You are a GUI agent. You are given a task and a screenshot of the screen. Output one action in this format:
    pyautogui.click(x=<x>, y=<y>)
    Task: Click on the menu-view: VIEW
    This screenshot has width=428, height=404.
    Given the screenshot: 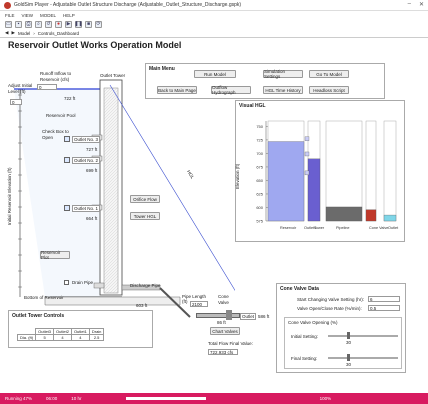 What is the action you would take?
    pyautogui.click(x=28, y=15)
    